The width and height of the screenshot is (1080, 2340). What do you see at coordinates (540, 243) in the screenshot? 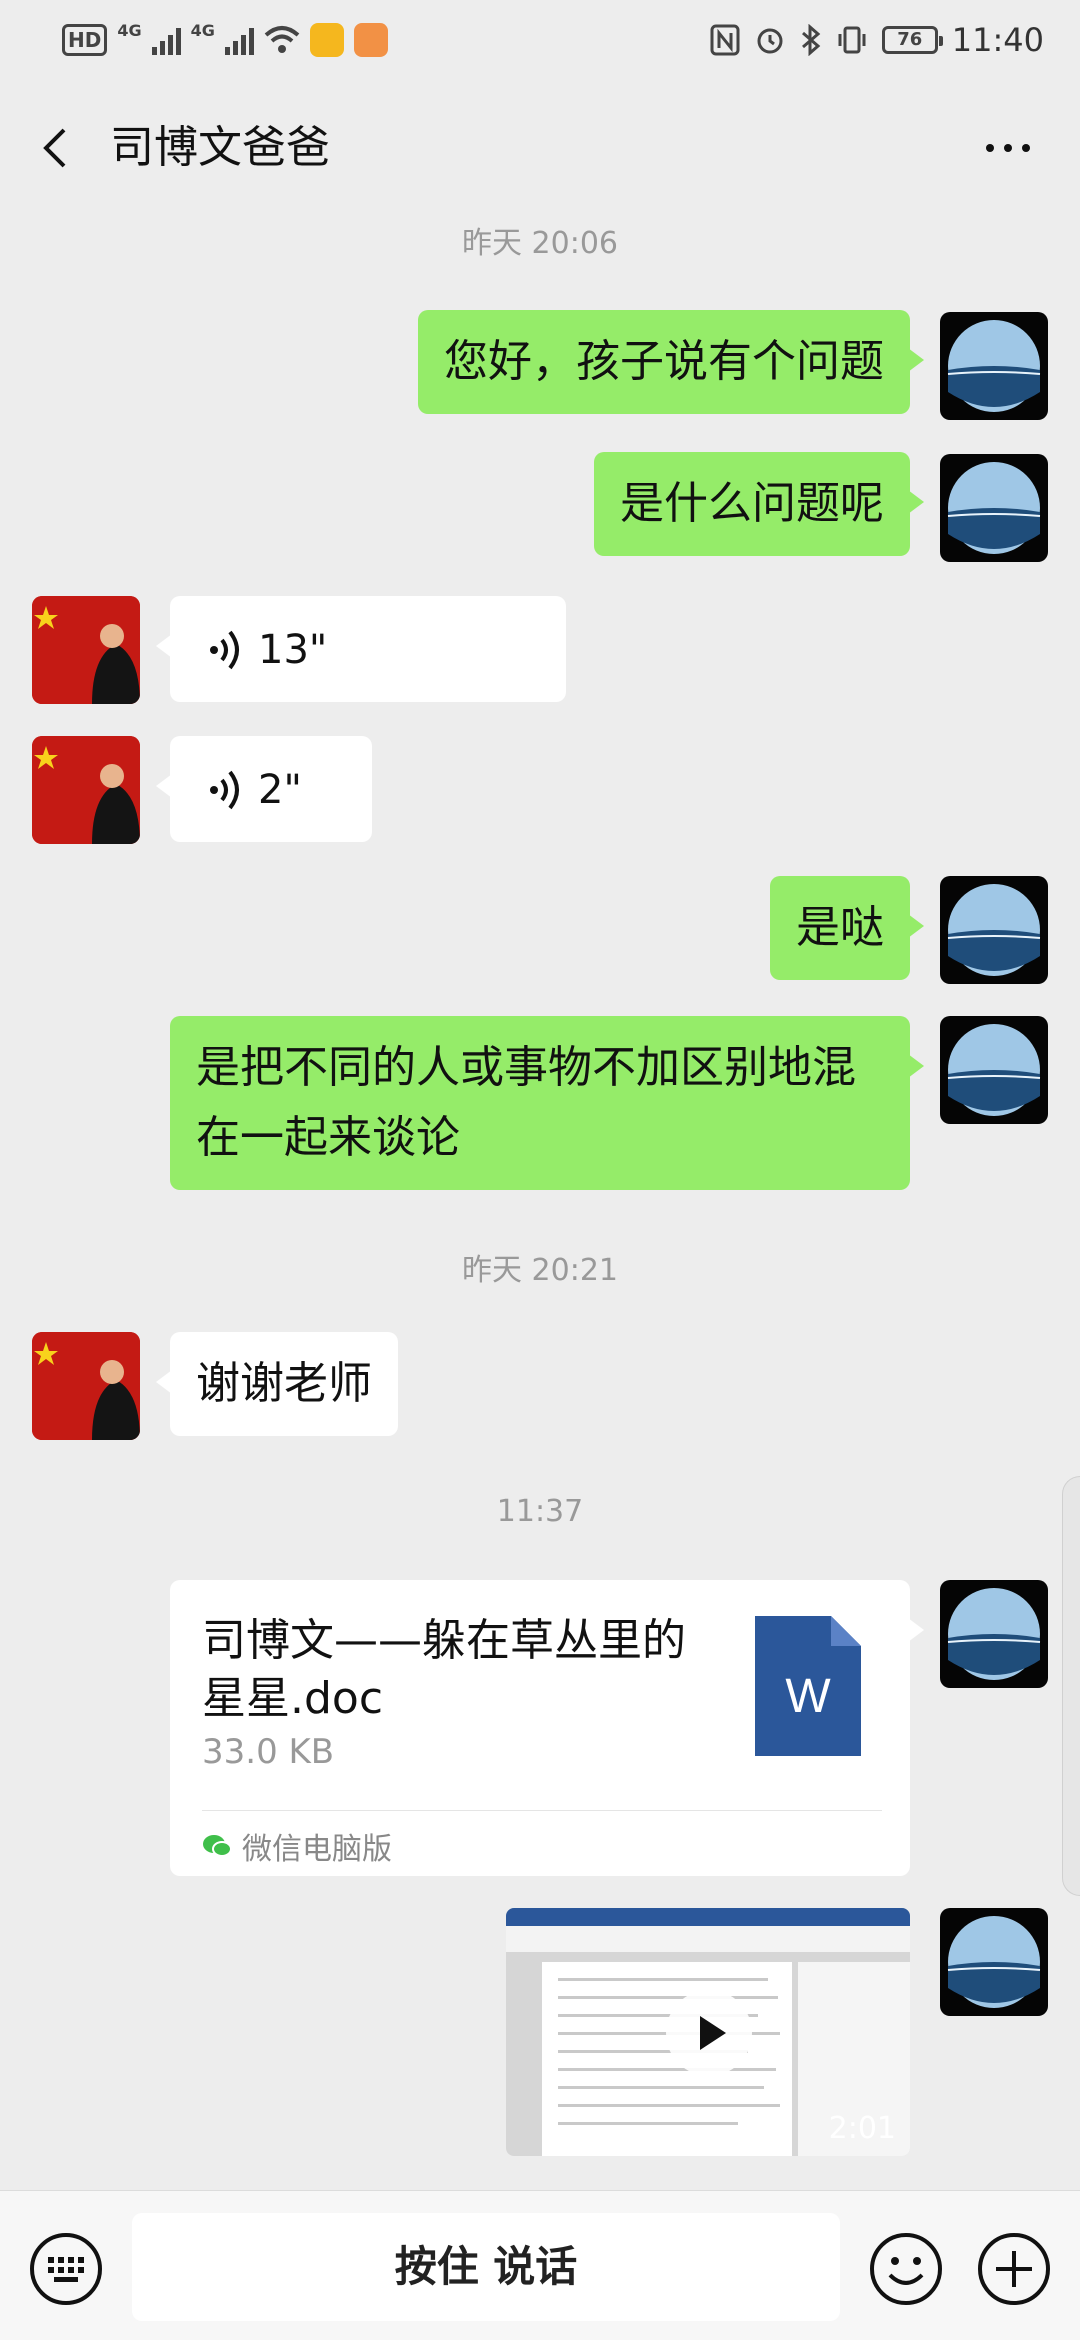
I see `timestamp: 昨天 20:06` at bounding box center [540, 243].